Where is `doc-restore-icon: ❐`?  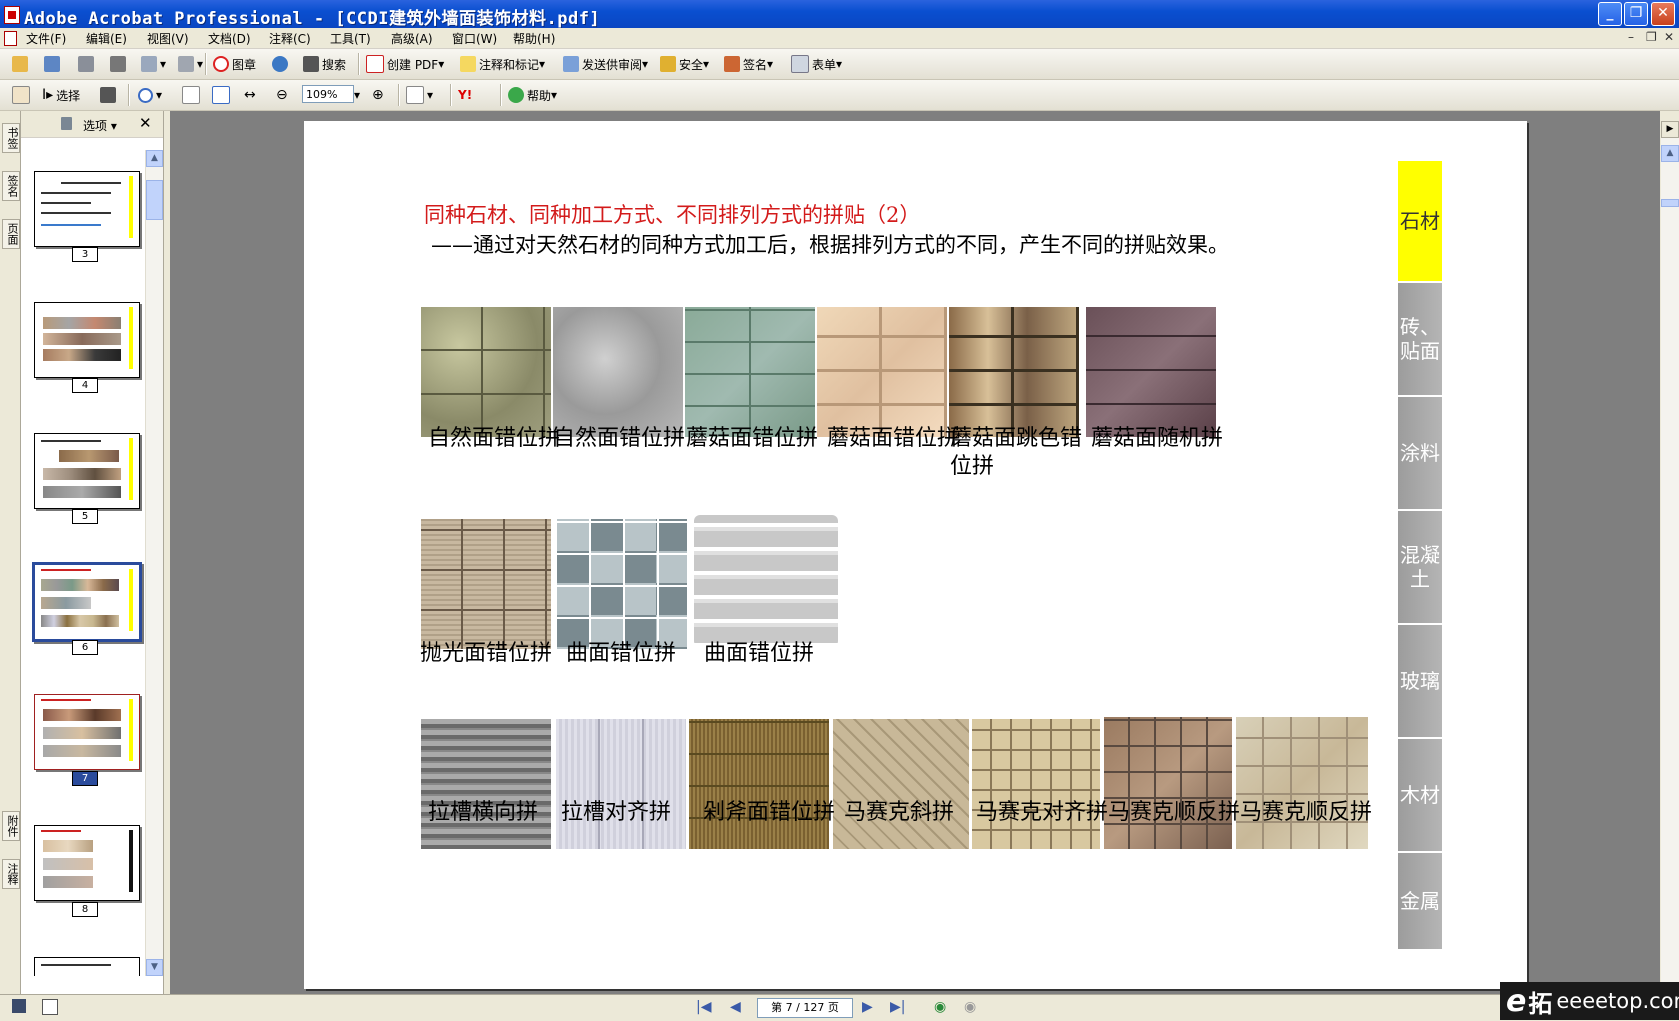 doc-restore-icon: ❐ is located at coordinates (1651, 37).